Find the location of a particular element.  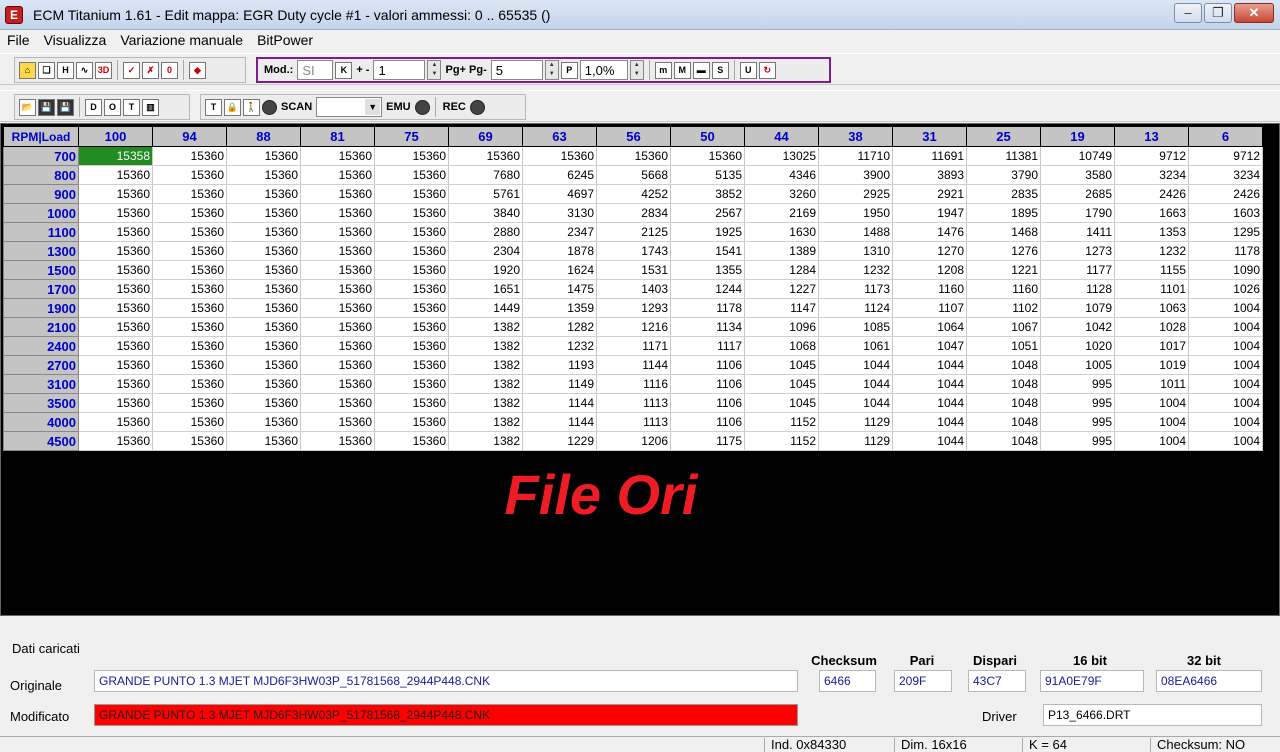

map-cell: 5761 is located at coordinates (485, 194).